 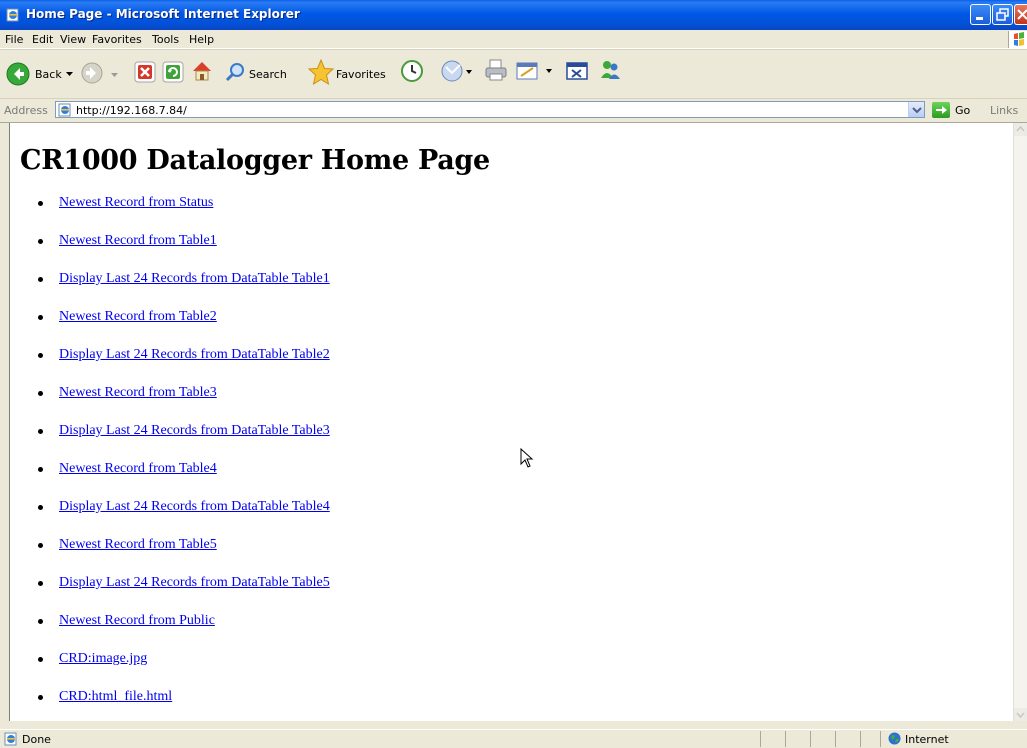 I want to click on link-newest-table3: Newest Record from Table3, so click(x=138, y=393).